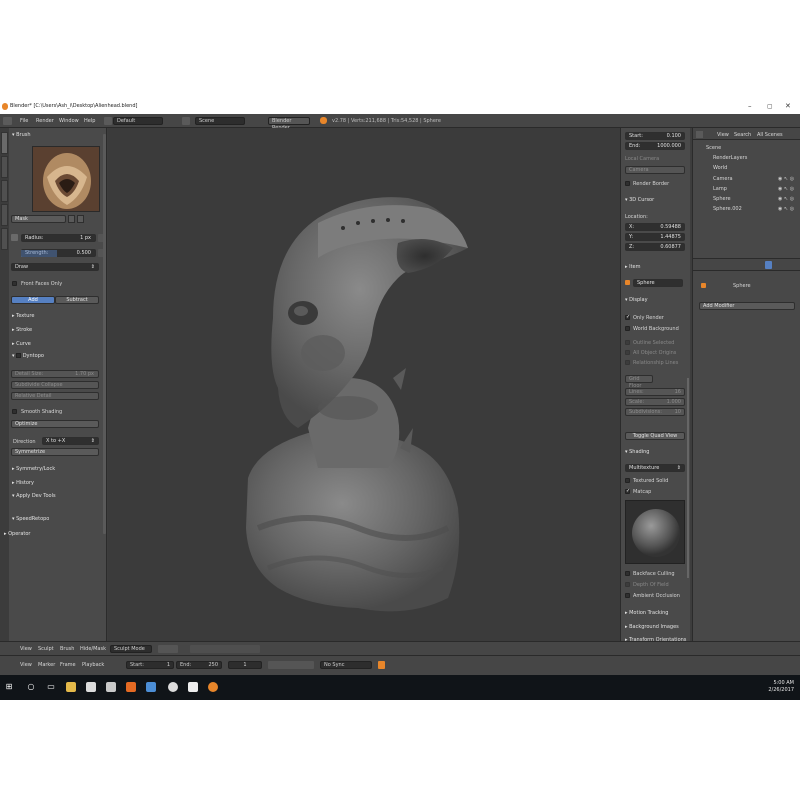 The height and width of the screenshot is (800, 800). What do you see at coordinates (633, 267) in the screenshot?
I see `item-panel-header: ▸ Item` at bounding box center [633, 267].